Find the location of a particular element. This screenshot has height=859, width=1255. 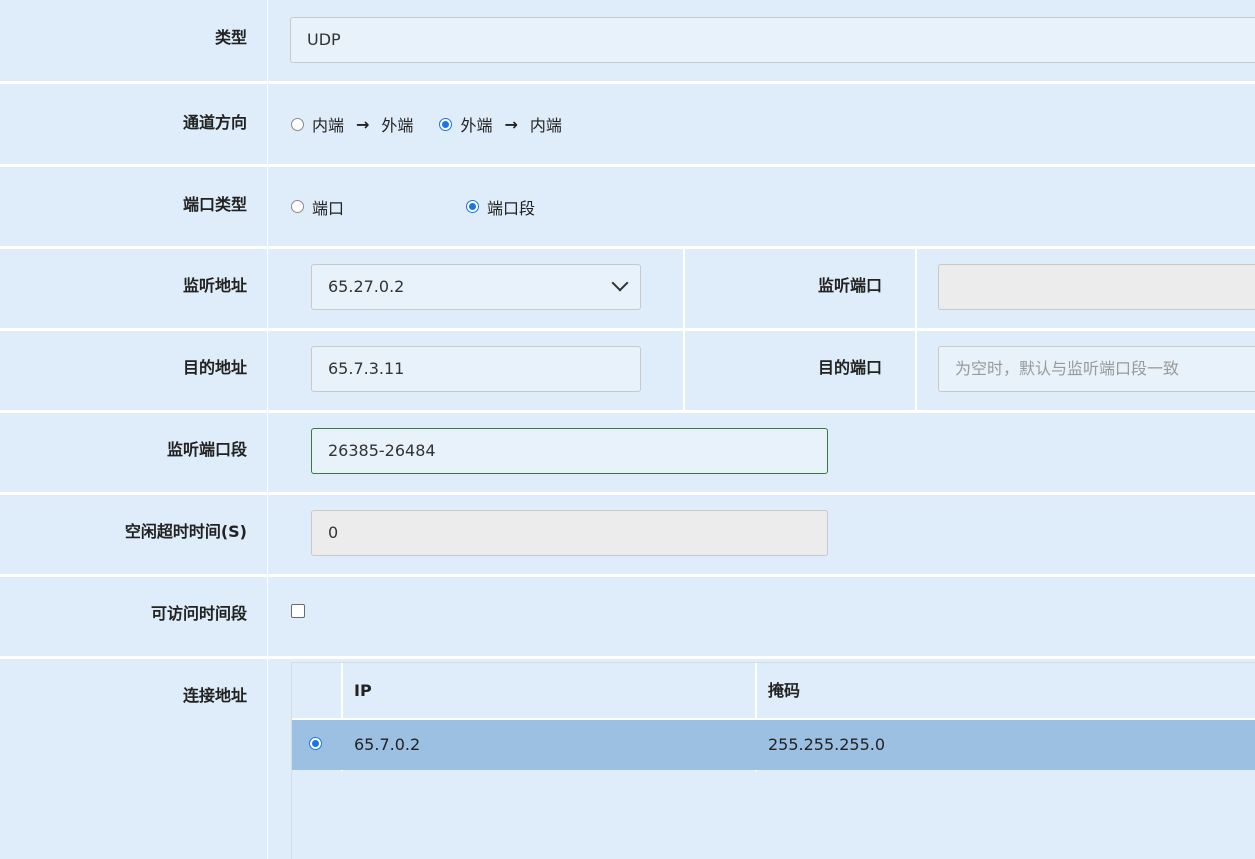

field-cell: UDP is located at coordinates (762, 40).